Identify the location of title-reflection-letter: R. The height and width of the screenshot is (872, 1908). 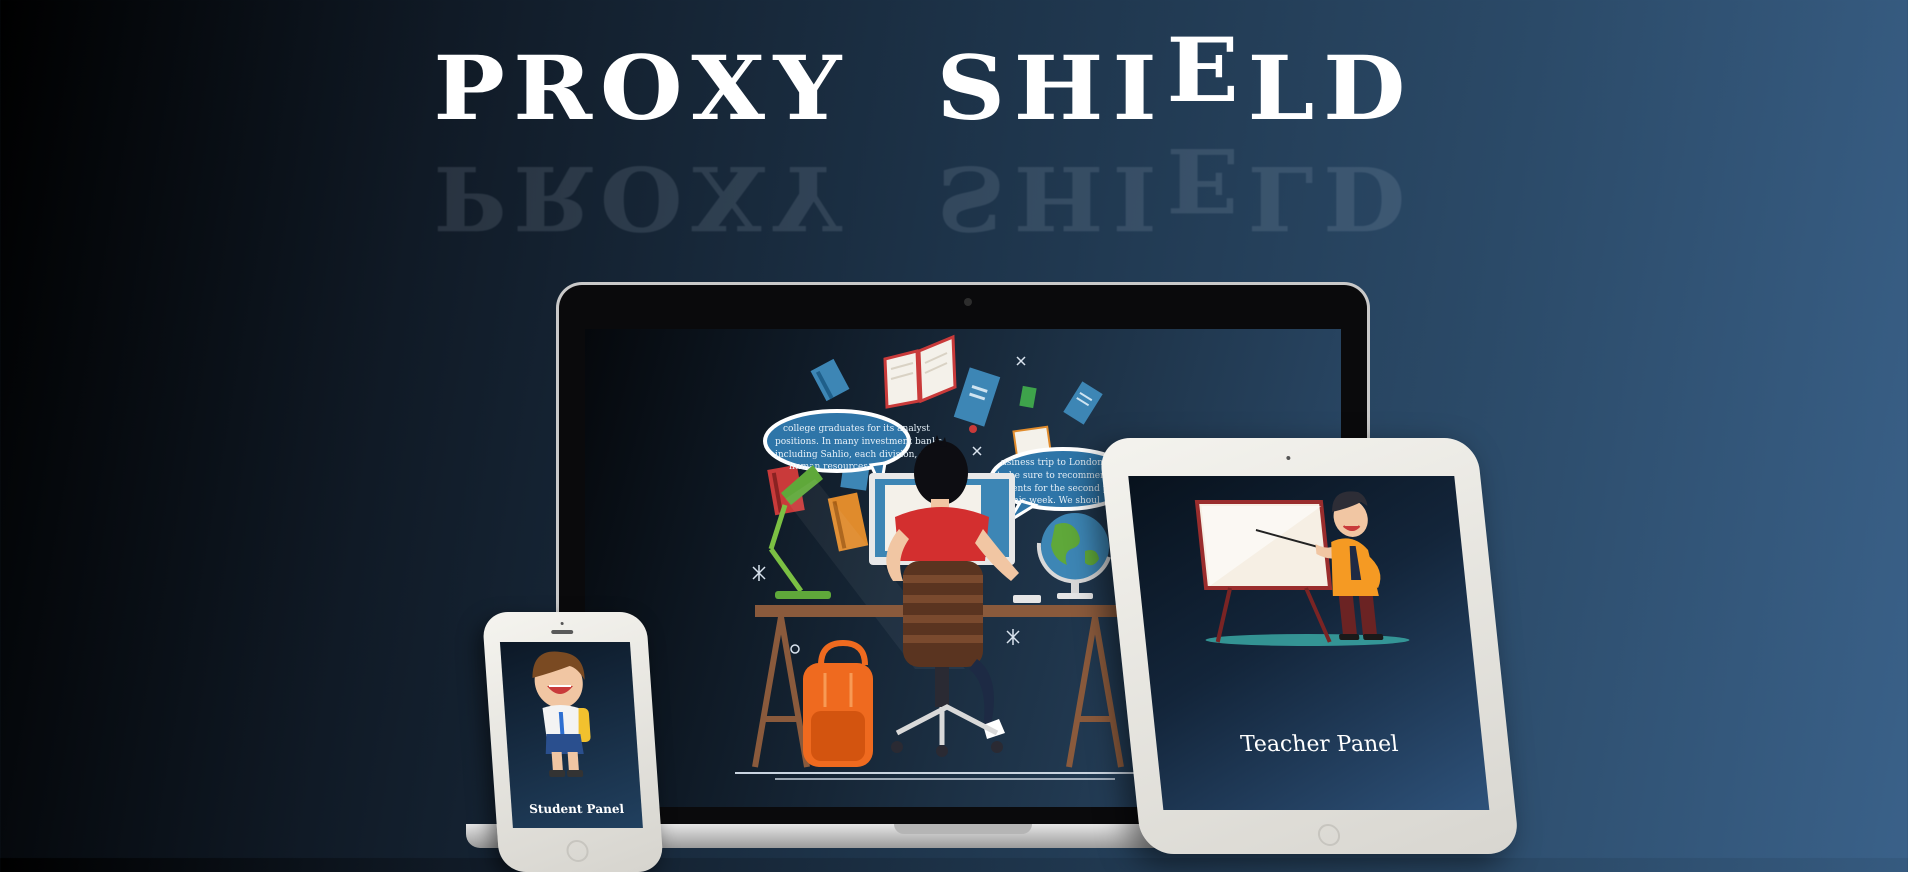
(553, 198).